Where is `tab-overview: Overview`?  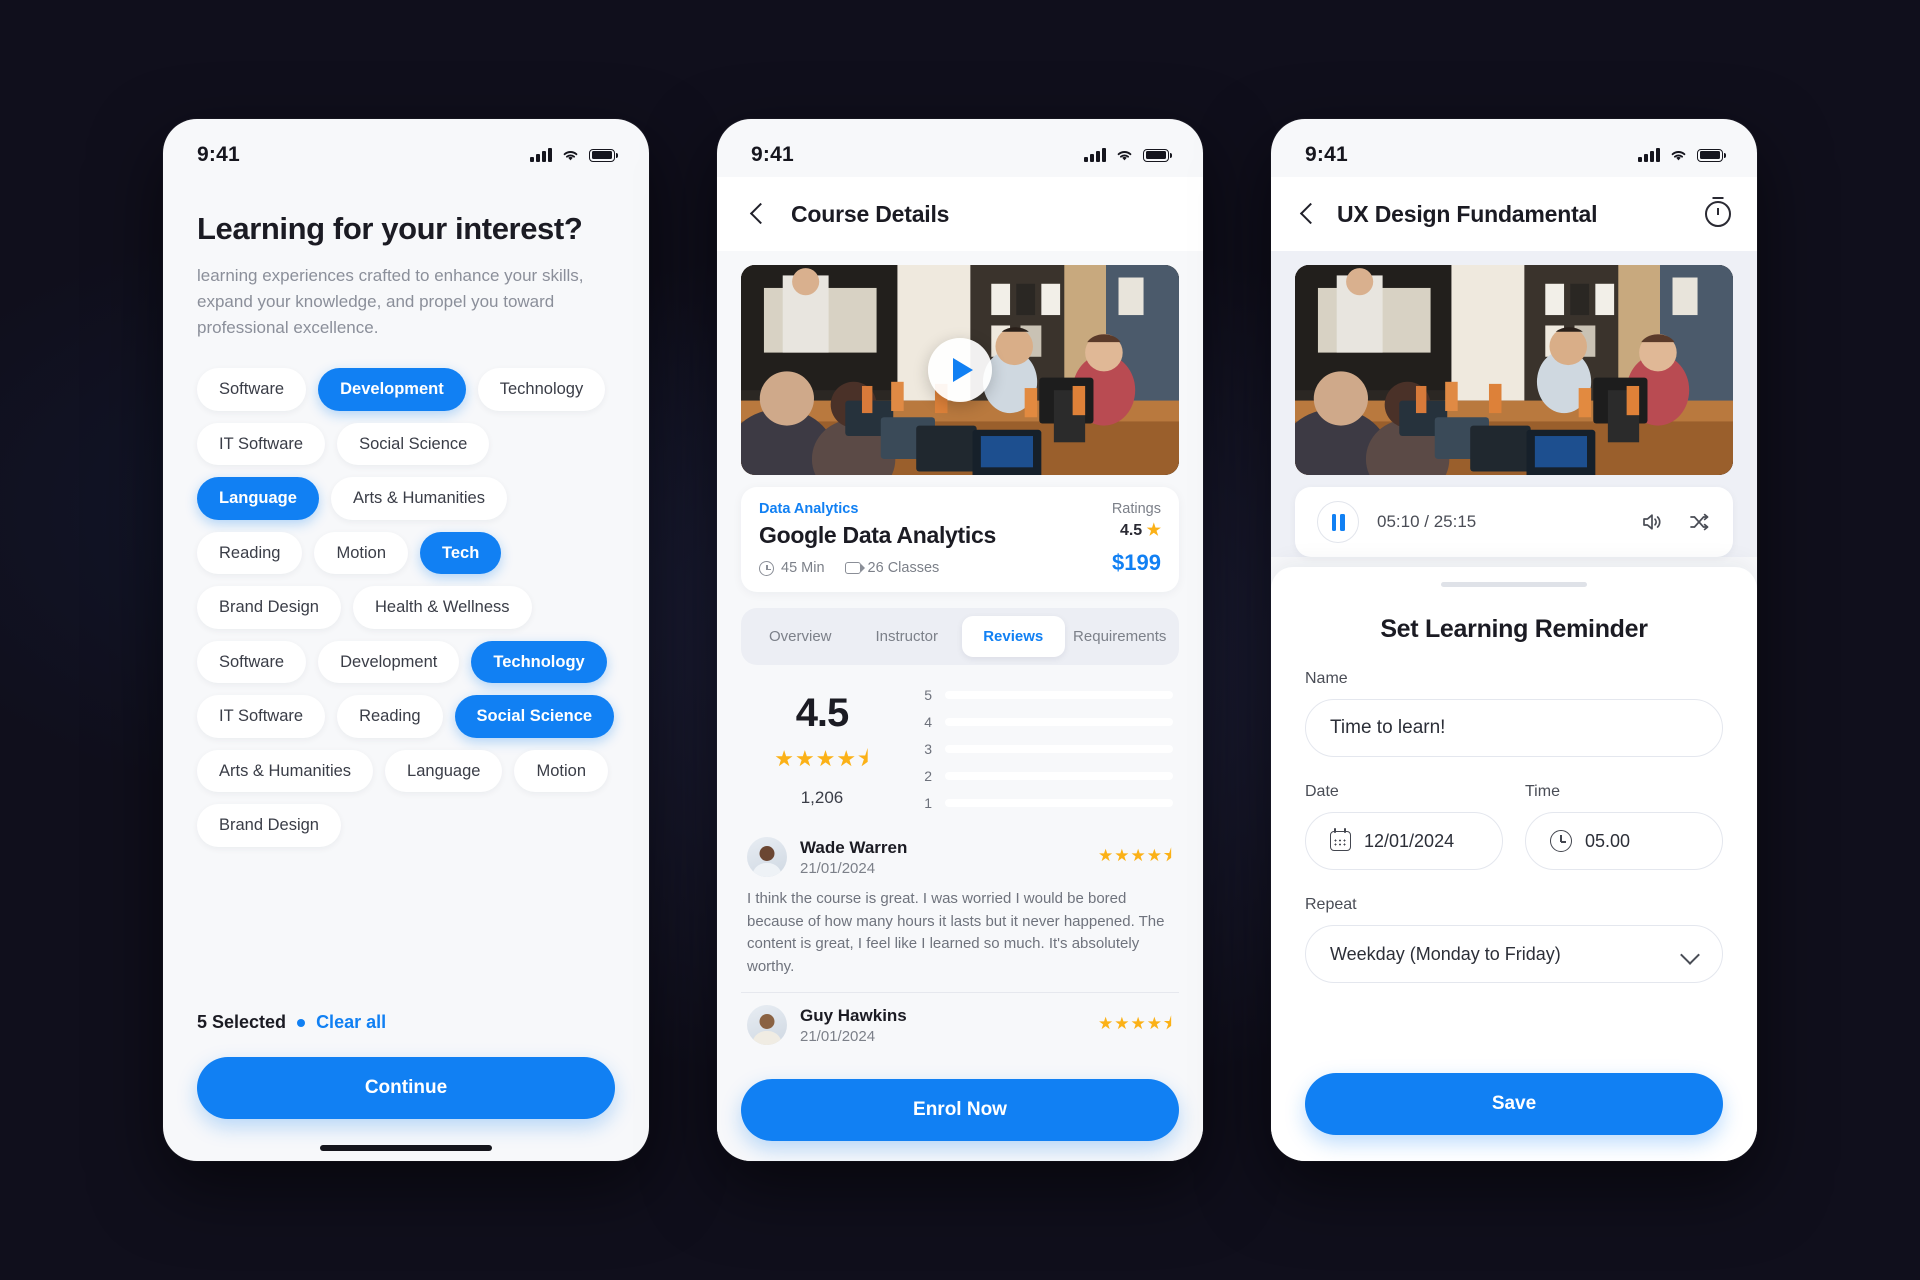 tab-overview: Overview is located at coordinates (800, 636).